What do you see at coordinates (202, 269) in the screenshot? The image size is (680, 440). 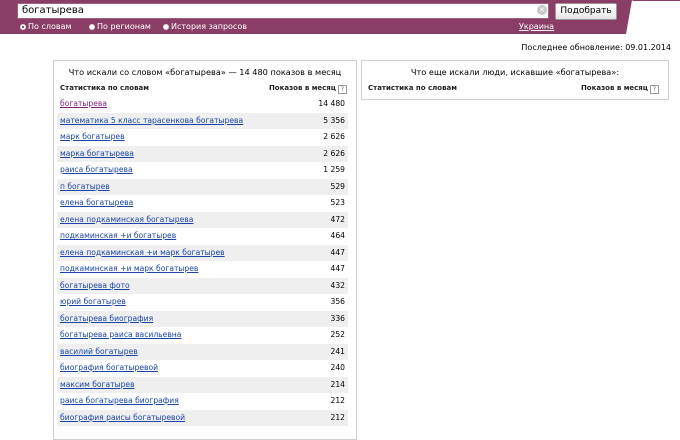 I see `table-row: подкаминская +и марк богатырев 447` at bounding box center [202, 269].